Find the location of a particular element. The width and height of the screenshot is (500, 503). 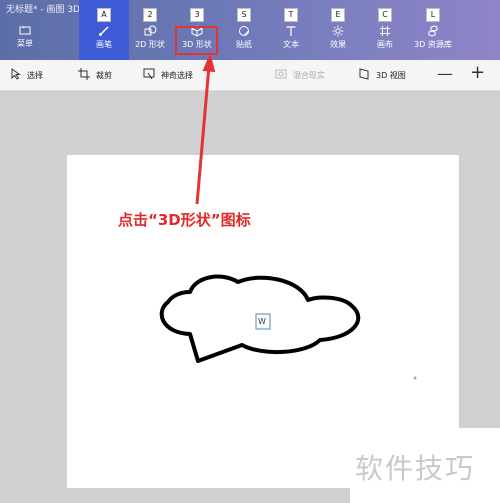

tab-2d-shapes: 2 2D 形状 is located at coordinates (150, 30).